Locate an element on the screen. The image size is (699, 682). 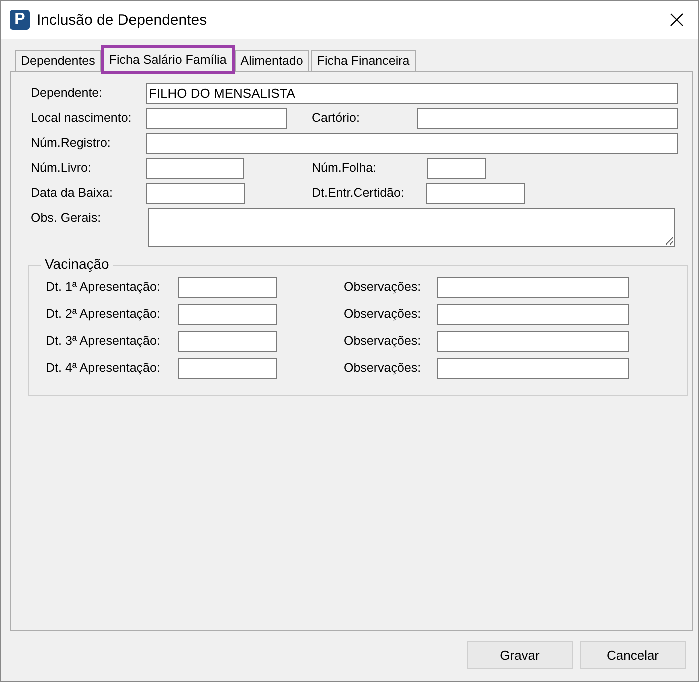
field-label: Dt. 1ª Apresentação: is located at coordinates (104, 287).